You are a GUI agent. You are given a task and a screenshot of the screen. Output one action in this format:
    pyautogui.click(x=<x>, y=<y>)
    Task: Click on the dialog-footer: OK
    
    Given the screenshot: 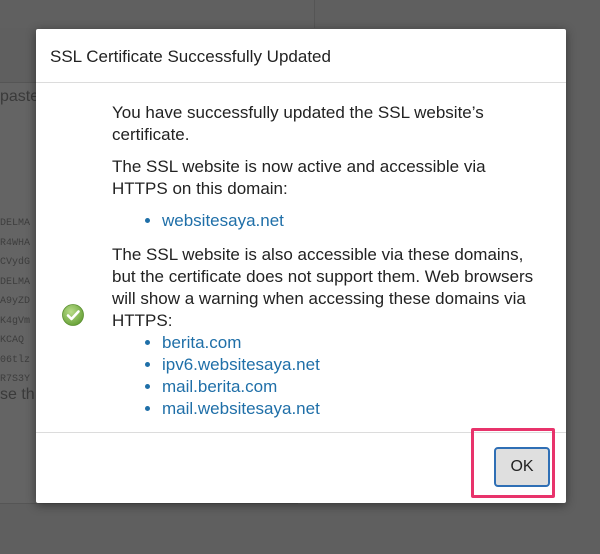 What is the action you would take?
    pyautogui.click(x=301, y=465)
    